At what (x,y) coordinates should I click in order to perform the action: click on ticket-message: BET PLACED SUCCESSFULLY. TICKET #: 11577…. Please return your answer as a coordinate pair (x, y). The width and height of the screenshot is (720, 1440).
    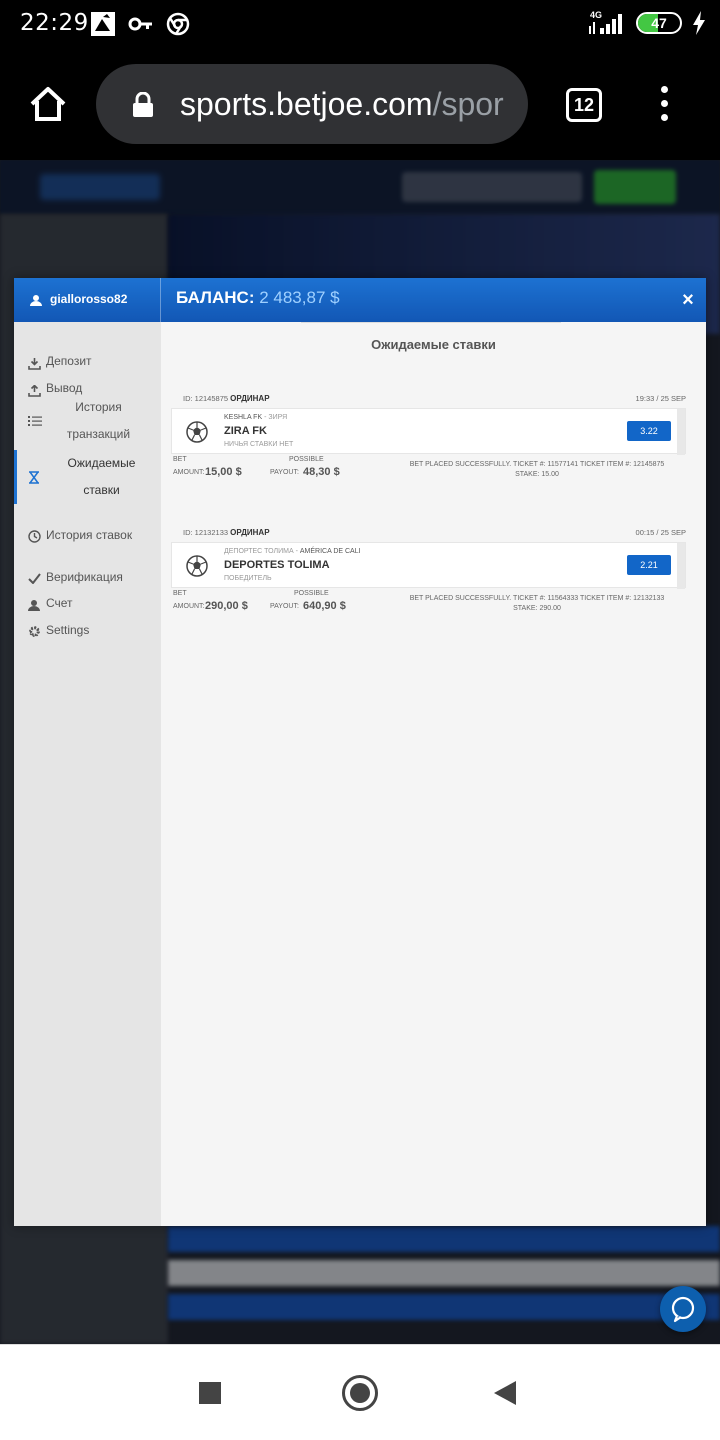
    Looking at the image, I should click on (537, 464).